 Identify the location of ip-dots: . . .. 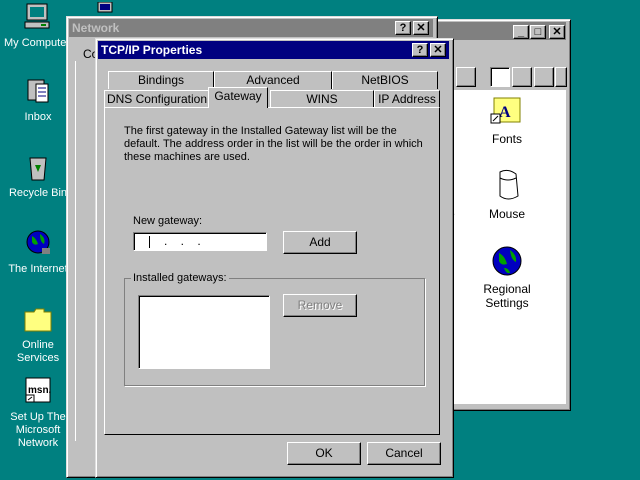
(182, 241).